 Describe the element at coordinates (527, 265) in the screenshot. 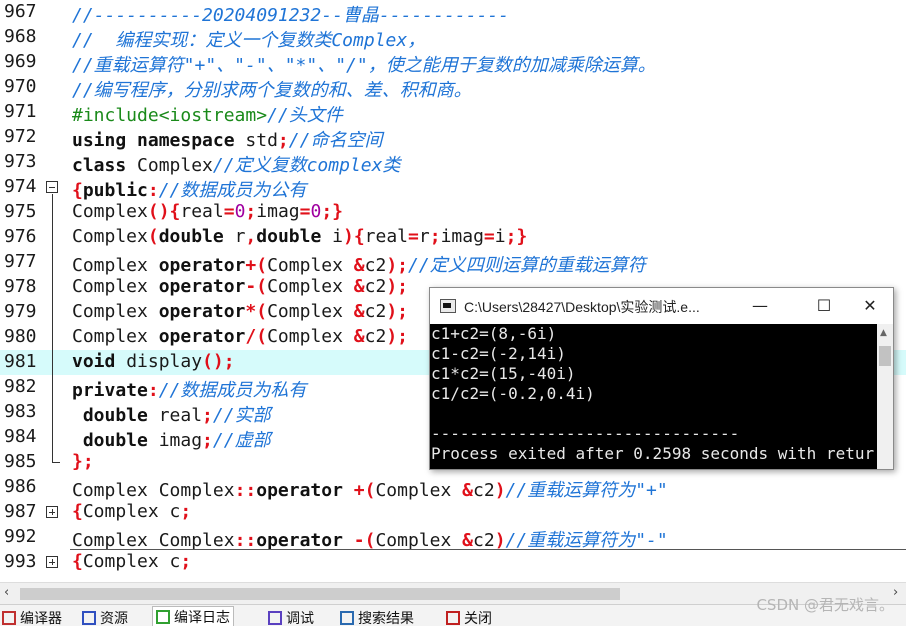

I see `code-token: //定义四则运算的重载运算符` at that location.